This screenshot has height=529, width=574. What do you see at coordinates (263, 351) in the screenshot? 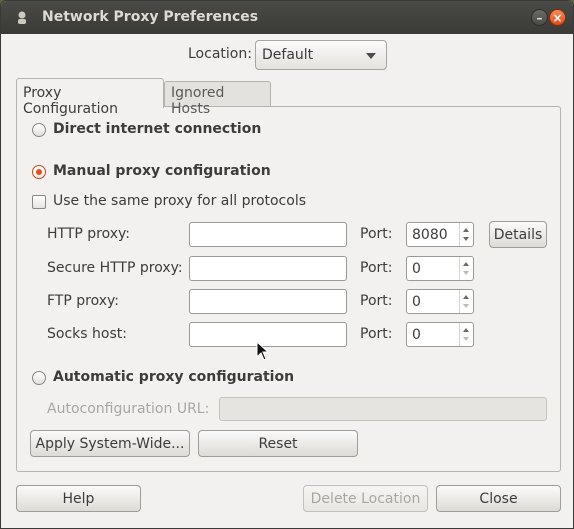
I see `mouse-pointer-icon` at bounding box center [263, 351].